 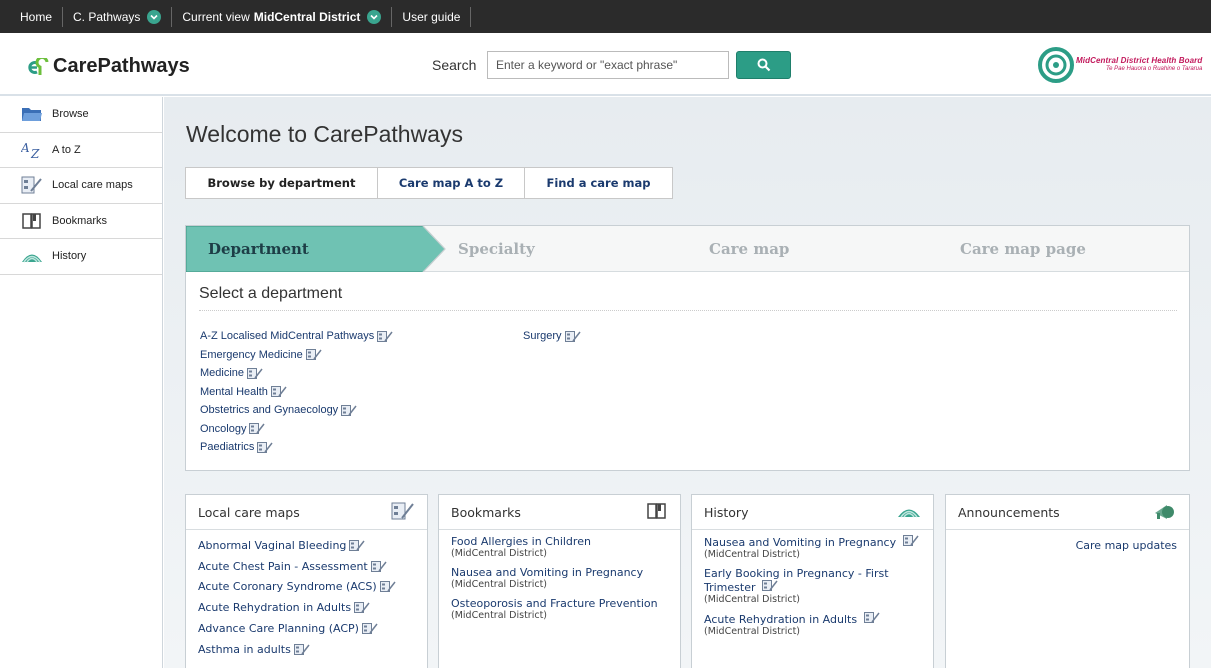 I want to click on care-map-label: Acute Coronary Syndrome (ACS), so click(x=287, y=587).